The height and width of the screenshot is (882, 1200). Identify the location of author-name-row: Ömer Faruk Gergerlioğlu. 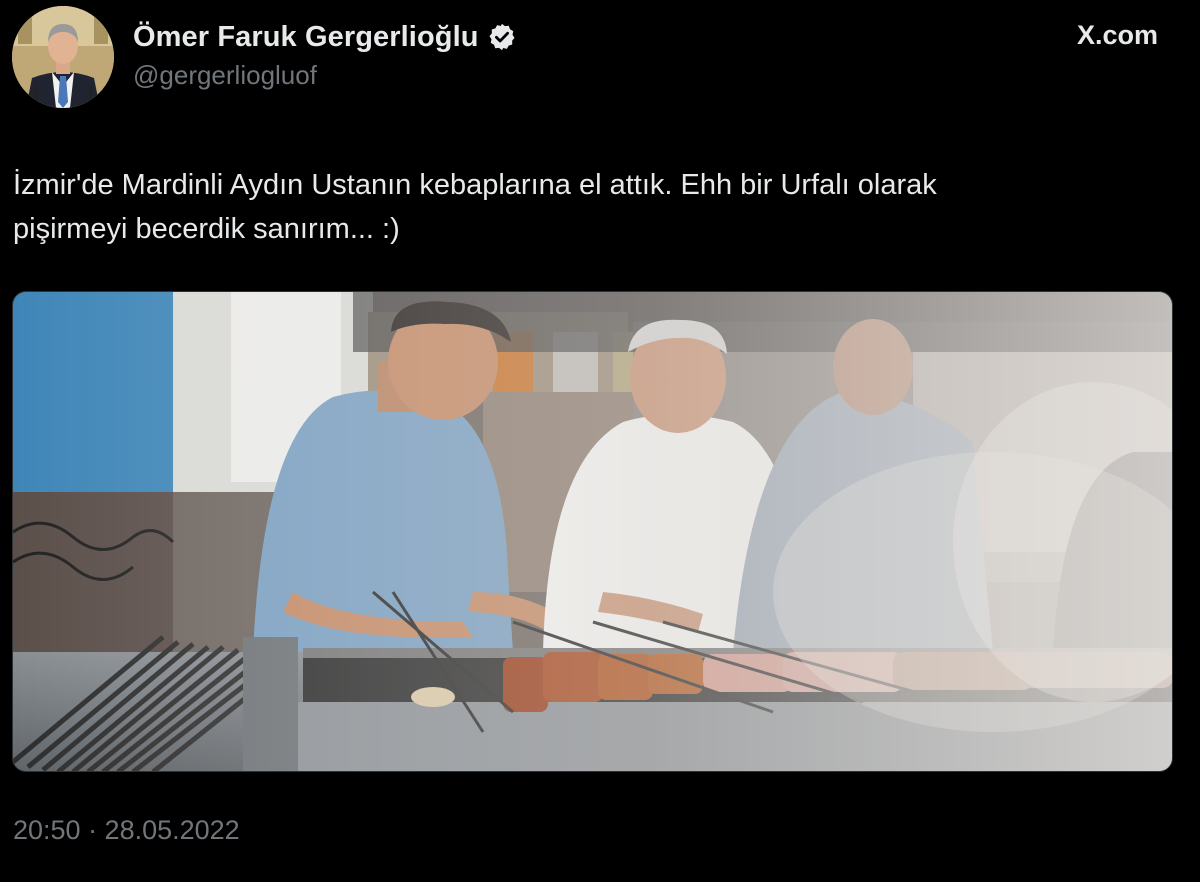
(325, 37).